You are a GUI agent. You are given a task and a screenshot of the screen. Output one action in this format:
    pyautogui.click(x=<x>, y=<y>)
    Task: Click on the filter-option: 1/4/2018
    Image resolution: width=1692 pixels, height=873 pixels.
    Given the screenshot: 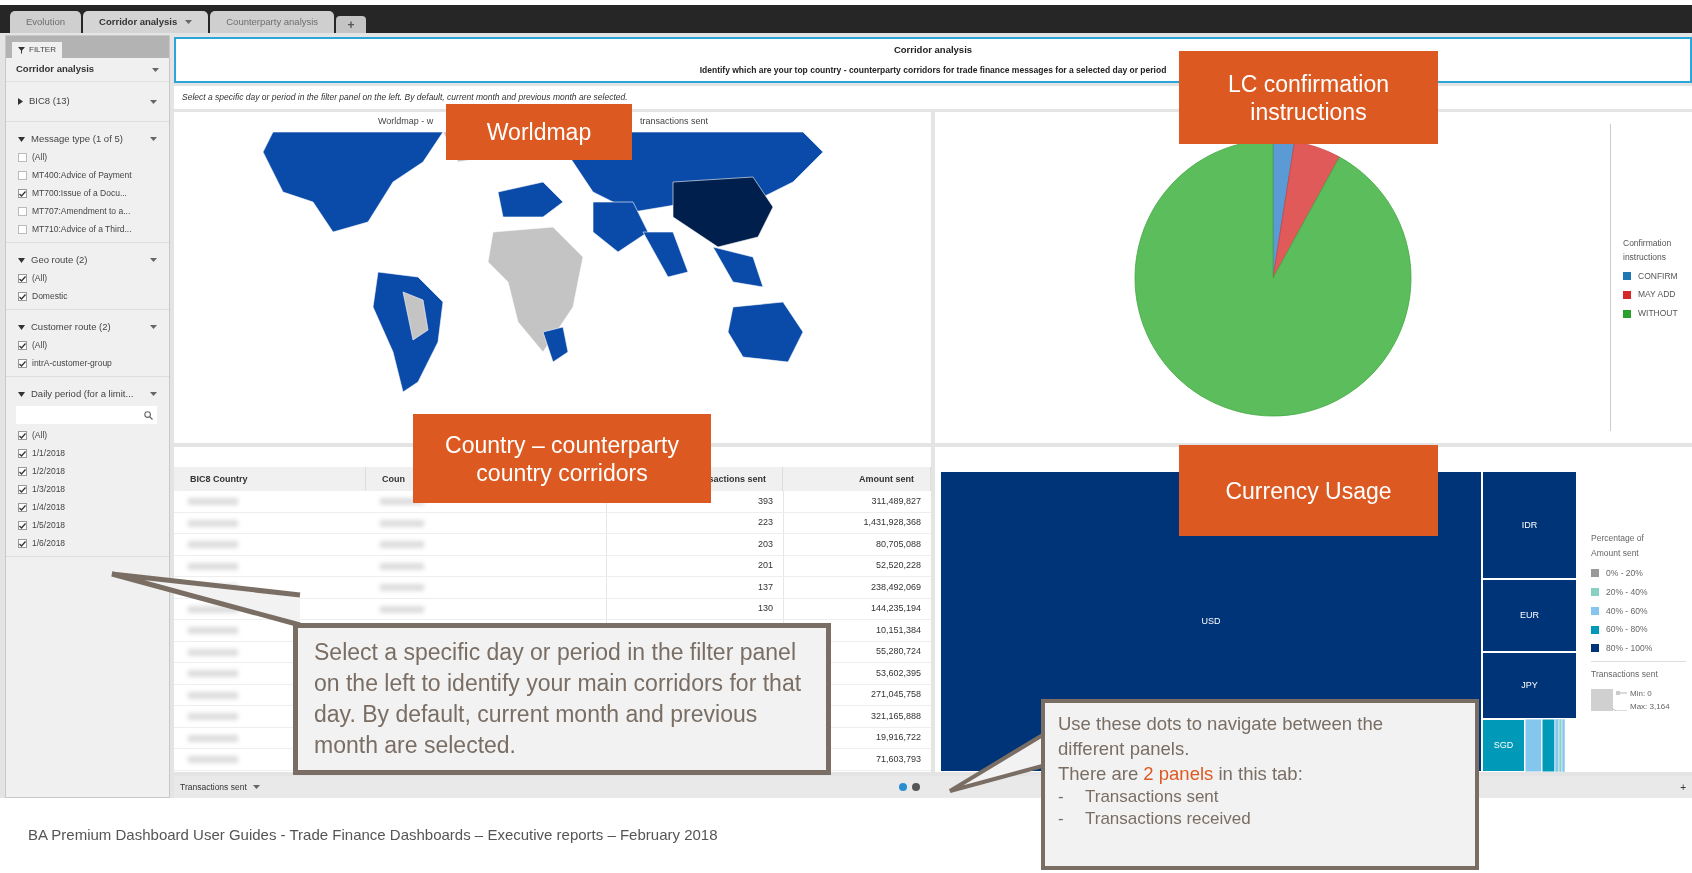 What is the action you would take?
    pyautogui.click(x=87, y=507)
    